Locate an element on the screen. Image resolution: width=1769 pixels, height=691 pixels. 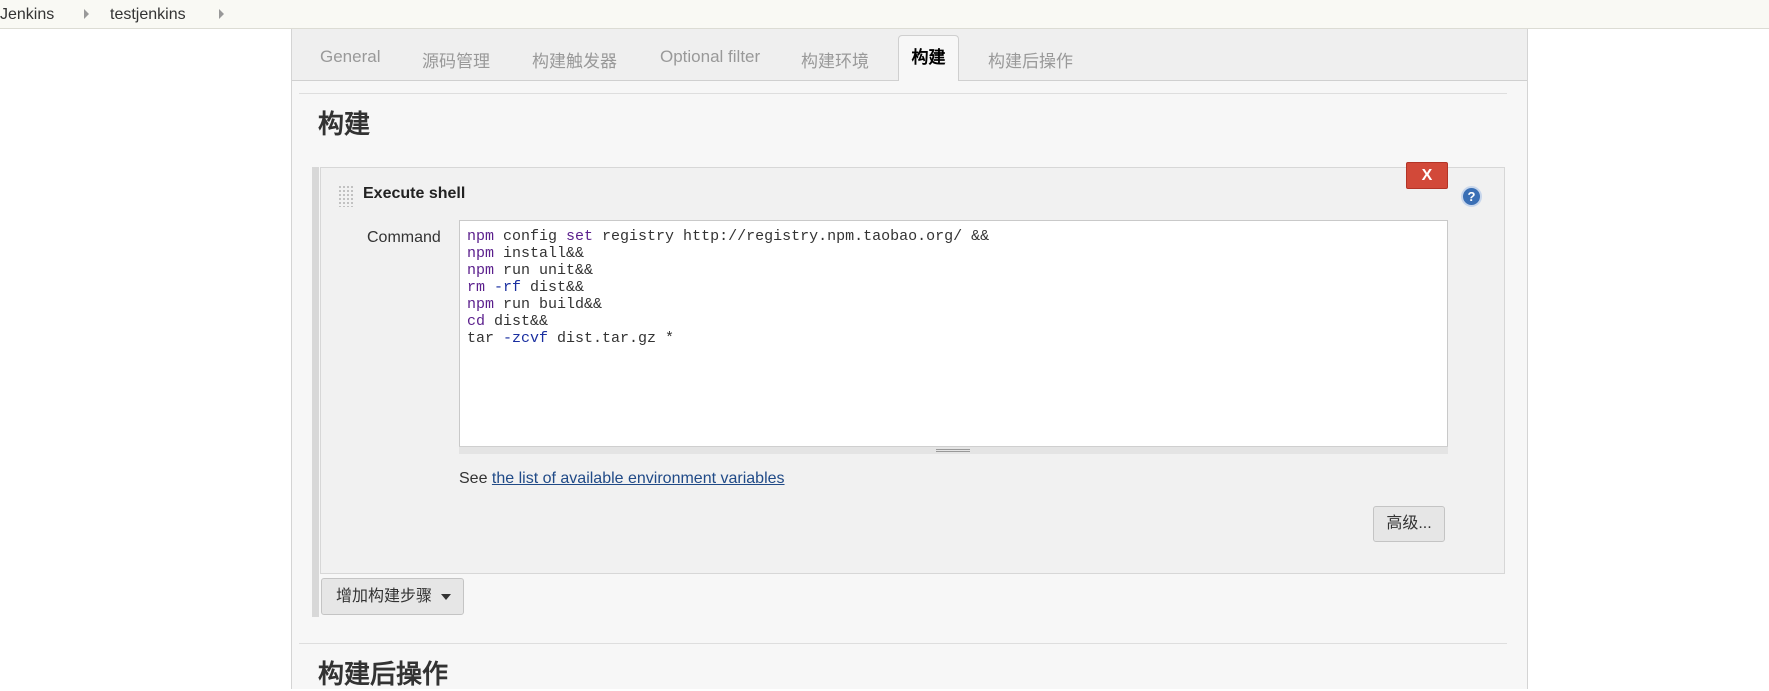
tab-source-code: 源码管理 is located at coordinates (456, 59).